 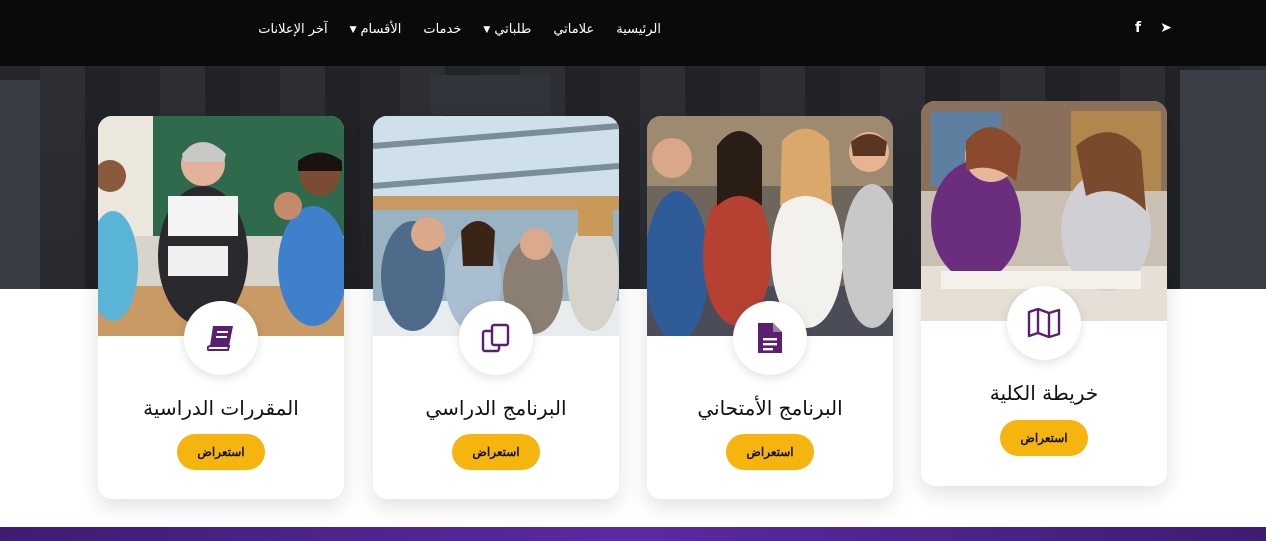 What do you see at coordinates (1166, 28) in the screenshot?
I see `telegram-icon: ➤` at bounding box center [1166, 28].